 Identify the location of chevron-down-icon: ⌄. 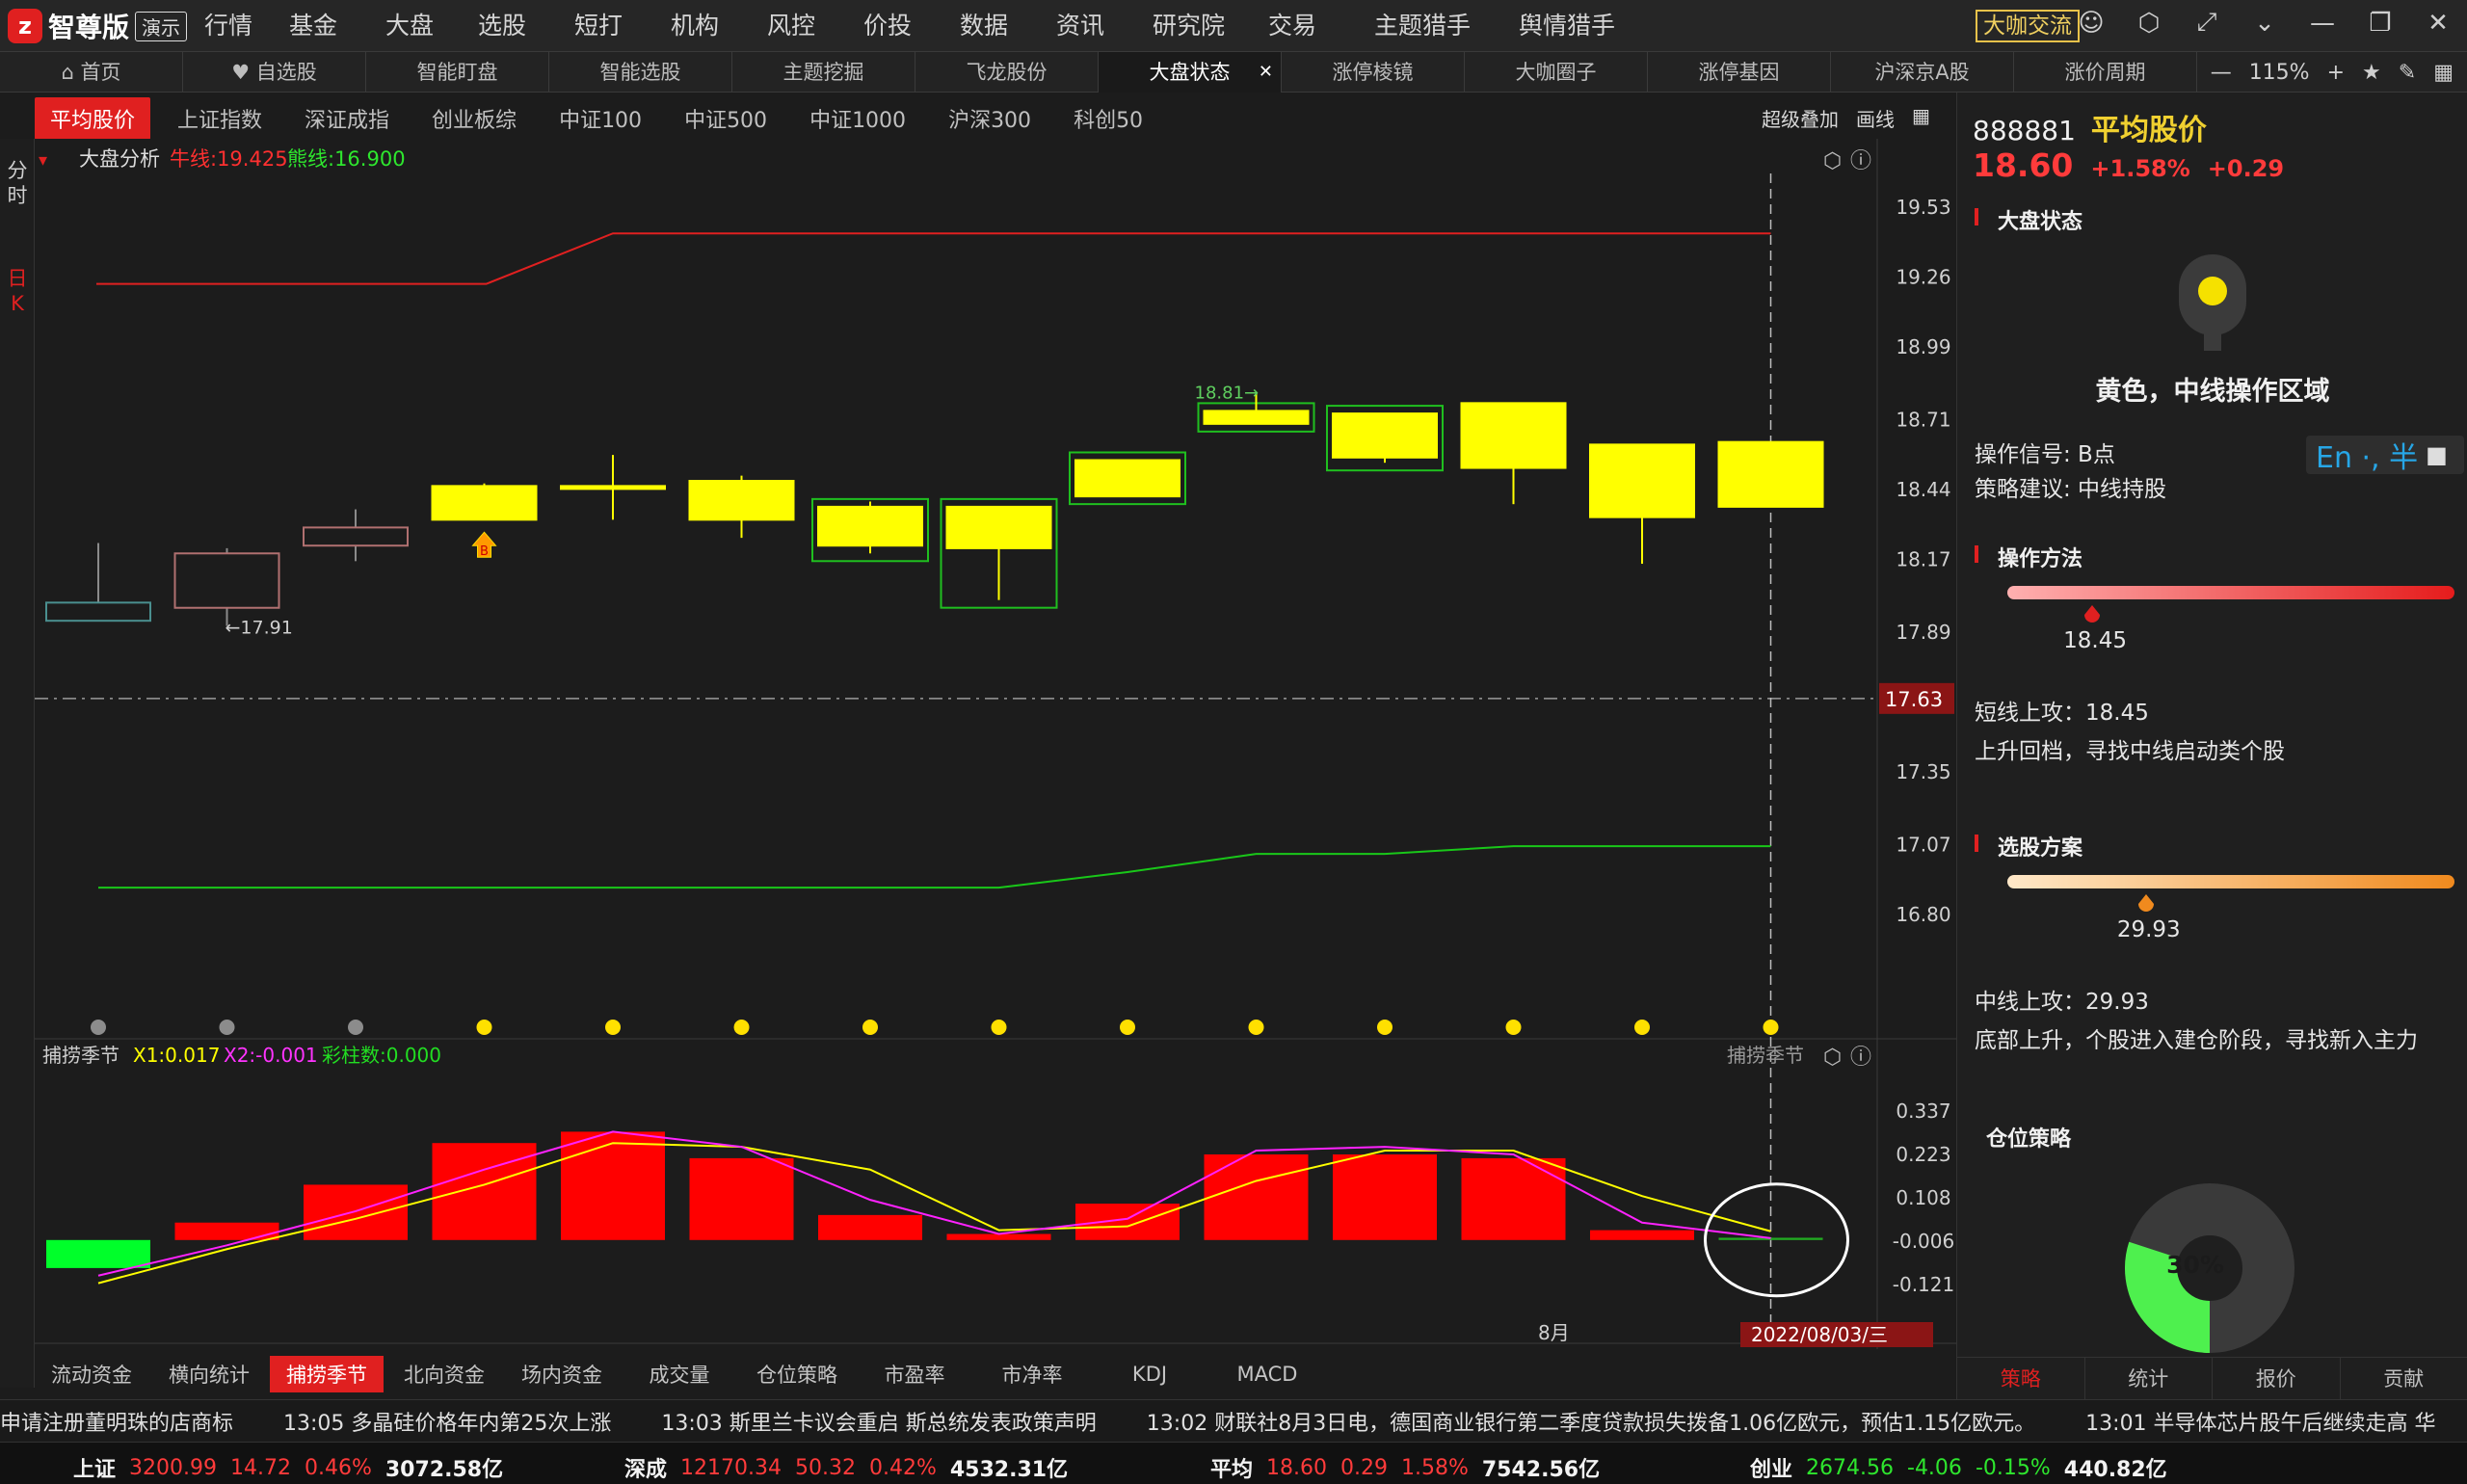
(2264, 23).